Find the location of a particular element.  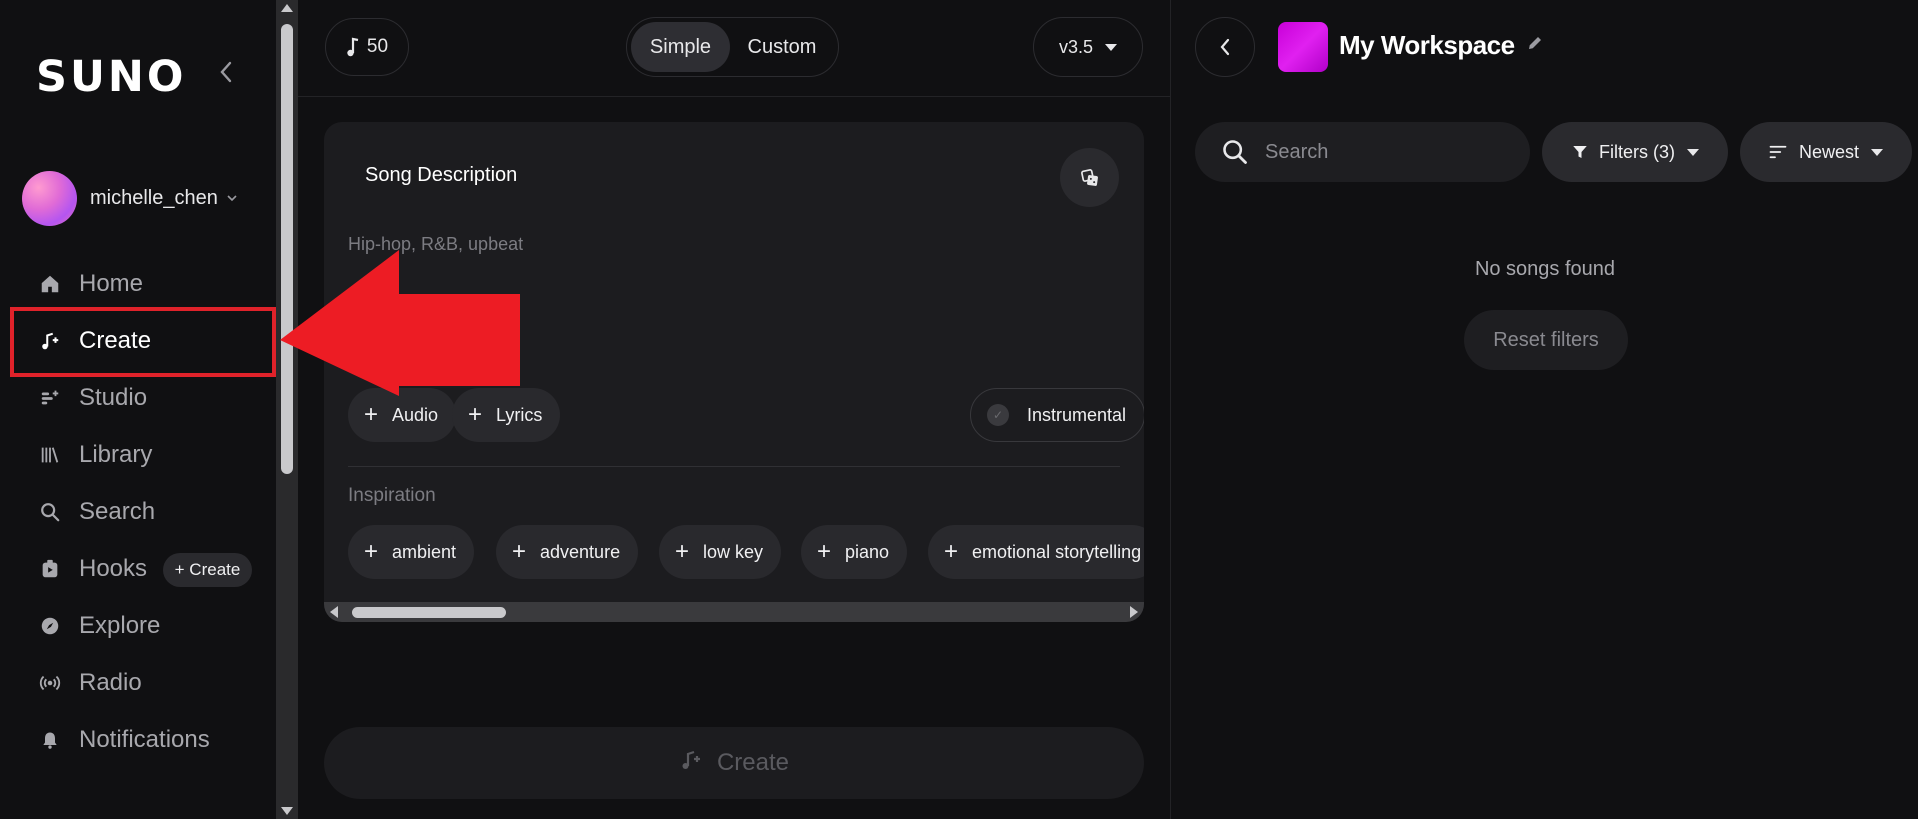

sort-button: Newest is located at coordinates (1826, 152).